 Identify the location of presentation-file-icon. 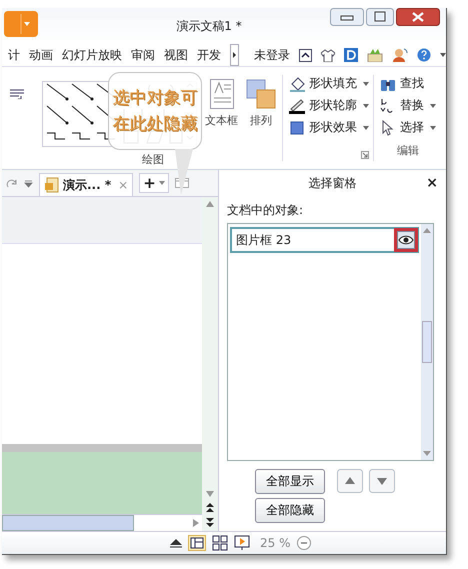
(52, 185).